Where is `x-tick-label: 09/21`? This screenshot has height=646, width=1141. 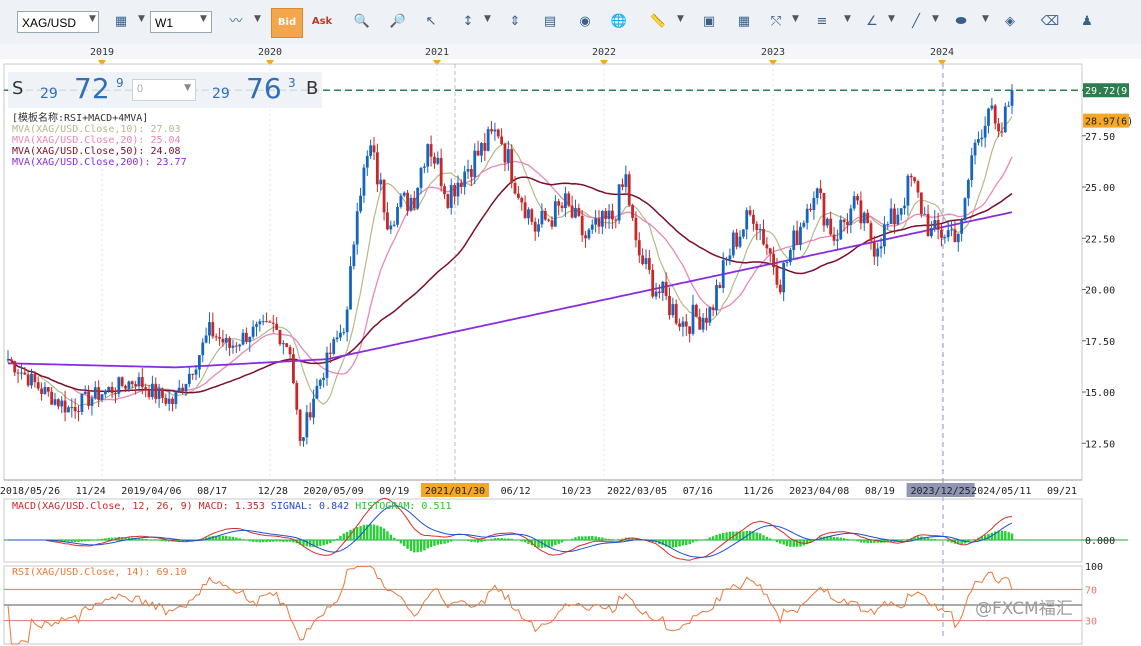 x-tick-label: 09/21 is located at coordinates (1062, 491).